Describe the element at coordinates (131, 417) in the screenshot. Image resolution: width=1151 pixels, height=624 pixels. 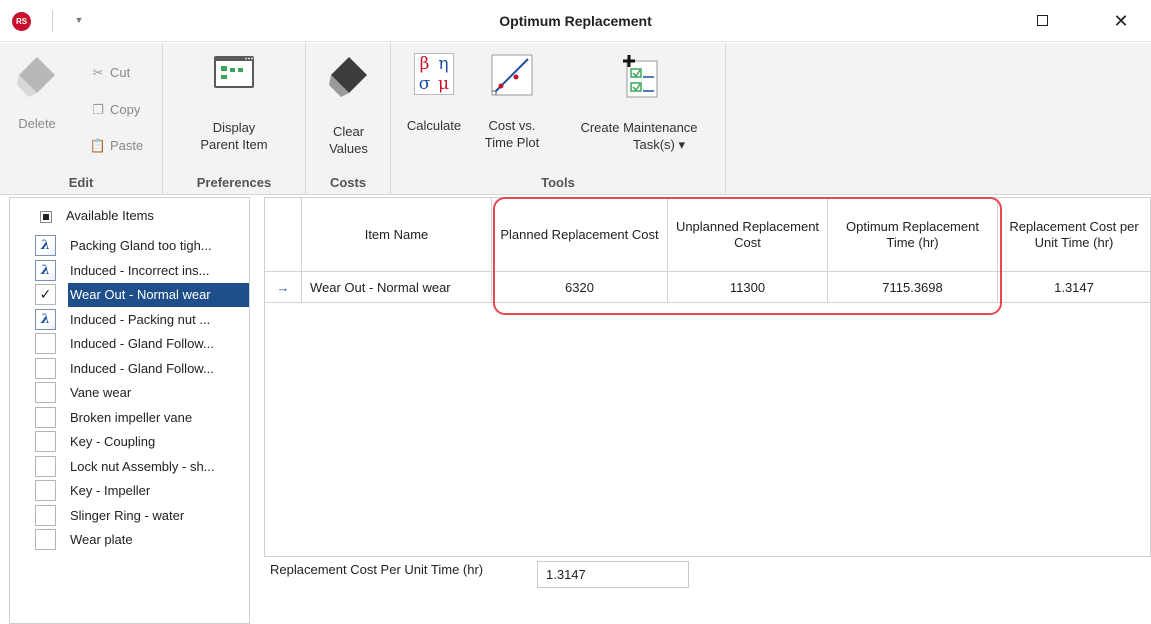
I see `list-item-label: Broken impeller vane` at that location.